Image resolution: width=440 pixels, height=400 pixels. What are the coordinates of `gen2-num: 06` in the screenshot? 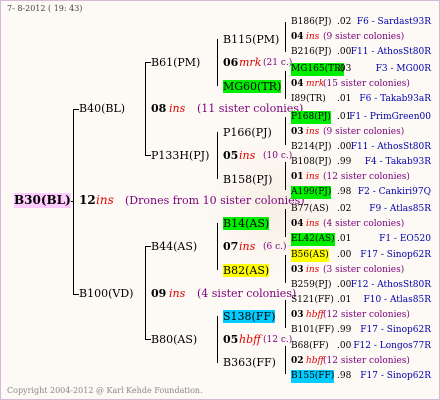 It's located at (231, 62).